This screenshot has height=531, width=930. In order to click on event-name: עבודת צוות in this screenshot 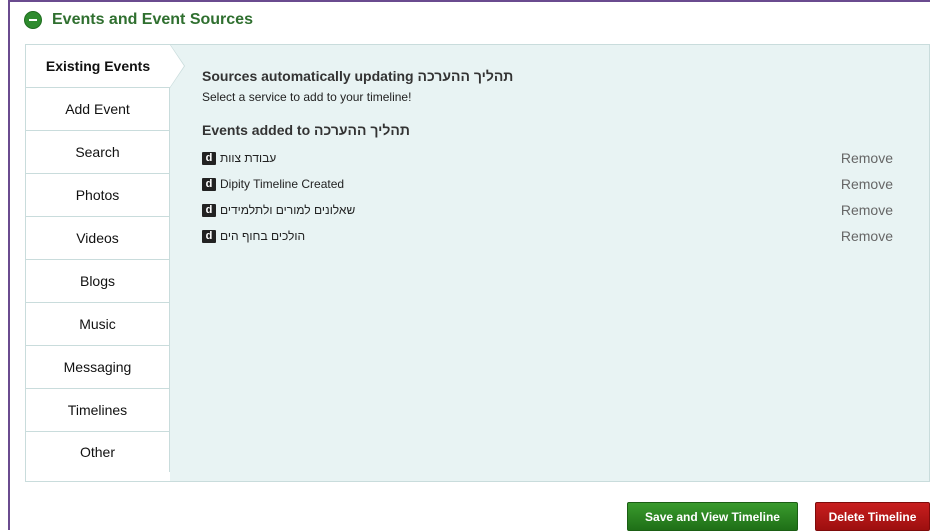, I will do `click(248, 158)`.